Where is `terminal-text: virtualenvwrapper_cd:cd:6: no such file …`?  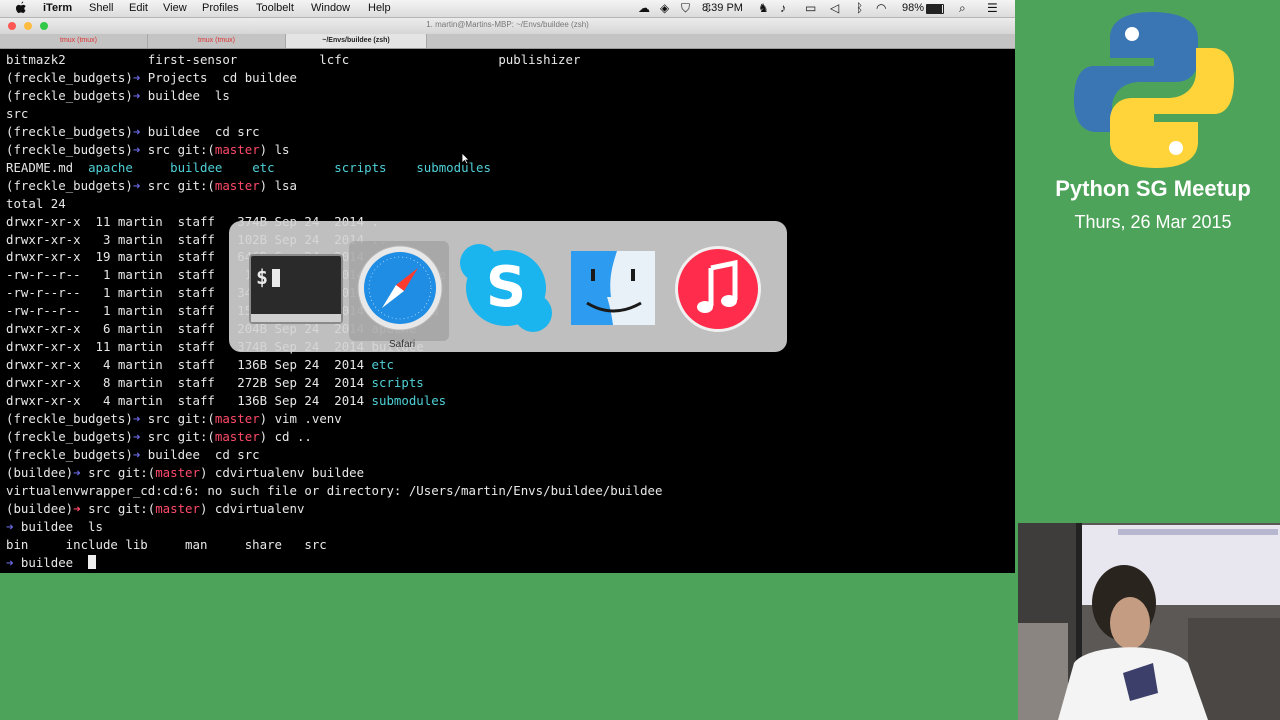
terminal-text: virtualenvwrapper_cd:cd:6: no such file … is located at coordinates (334, 490).